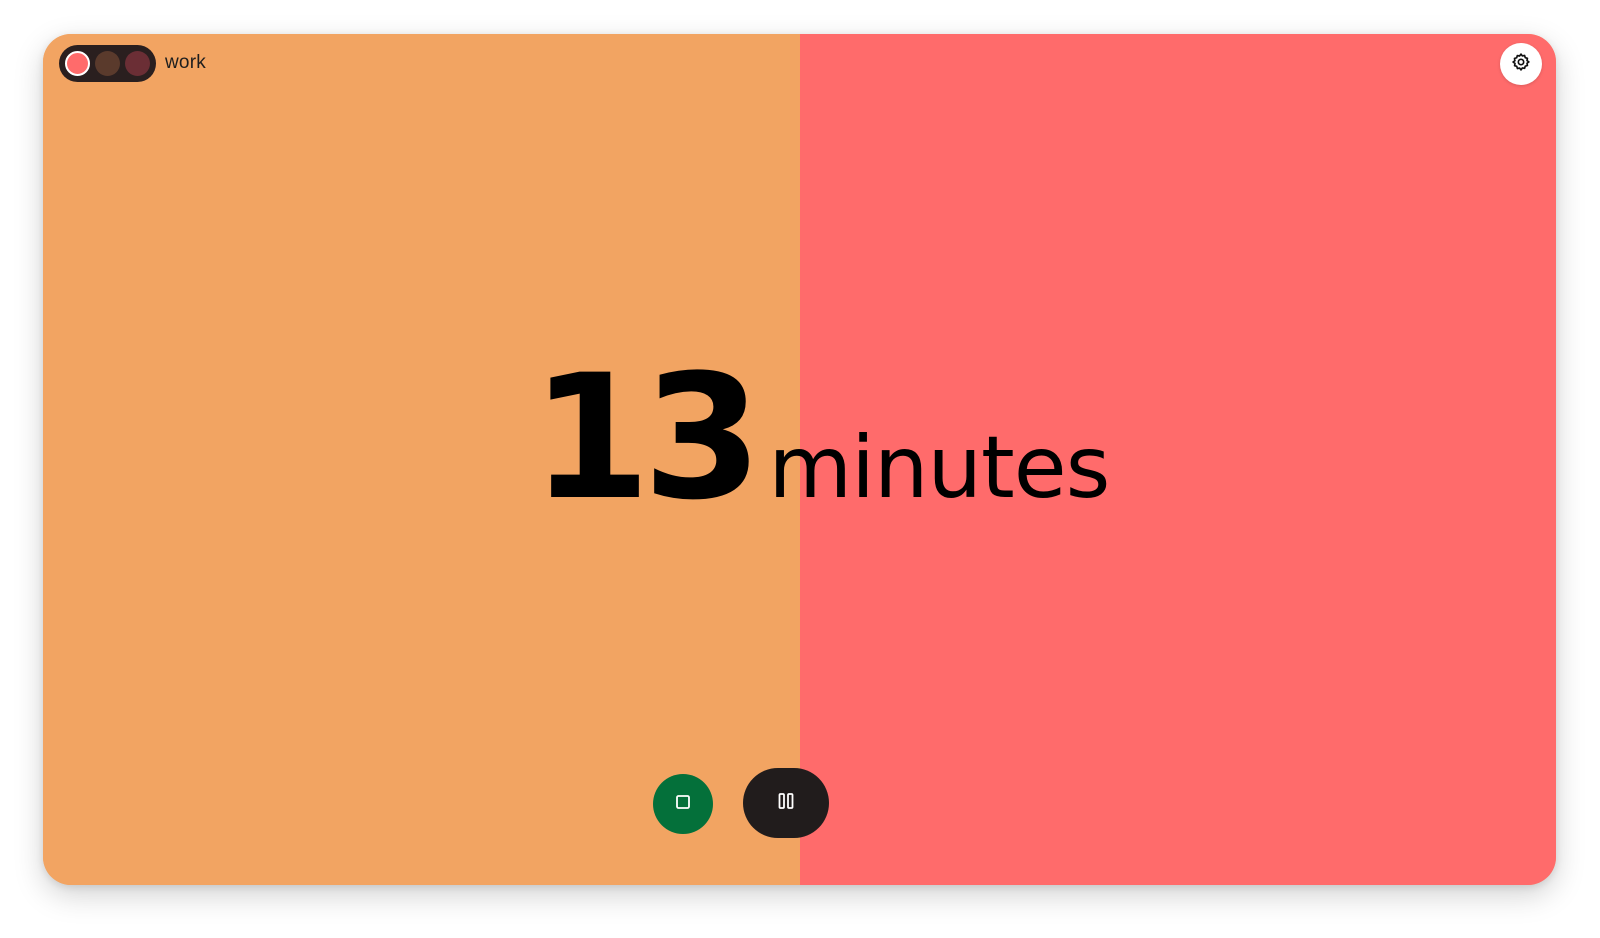 This screenshot has width=1600, height=938. I want to click on stop-icon, so click(683, 804).